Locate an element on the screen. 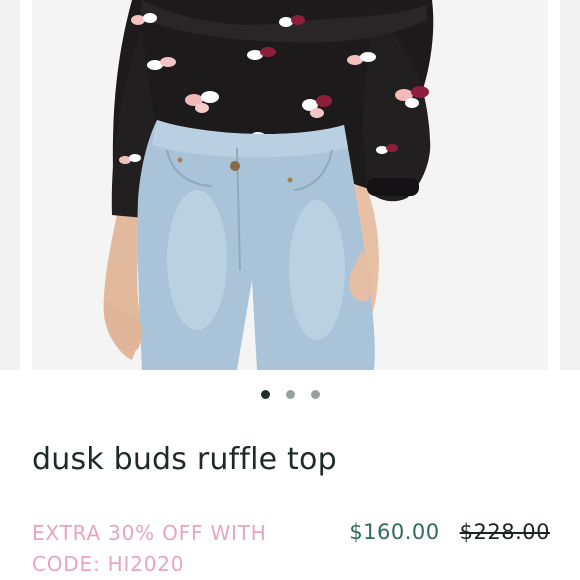  next-slide-peek is located at coordinates (570, 185).